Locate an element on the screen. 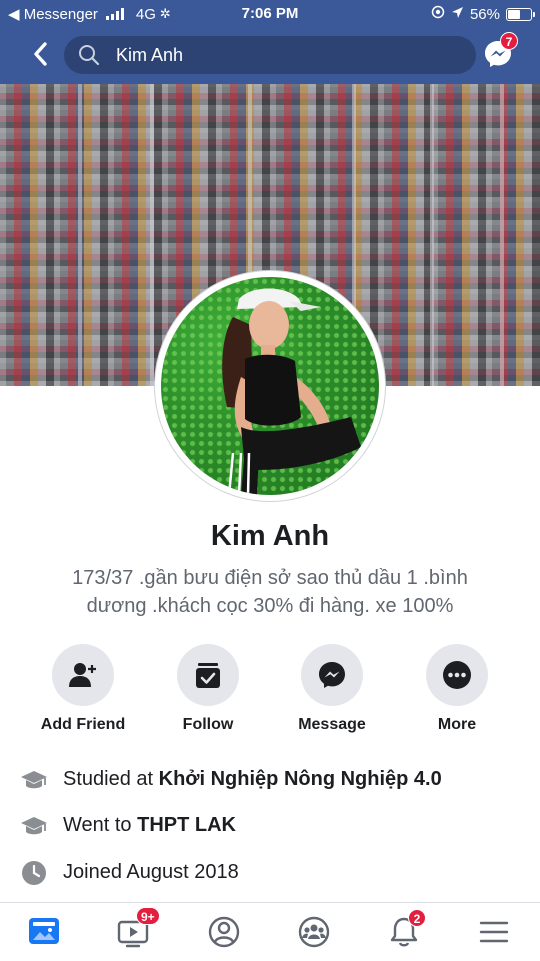  person-figure is located at coordinates (291, 391).